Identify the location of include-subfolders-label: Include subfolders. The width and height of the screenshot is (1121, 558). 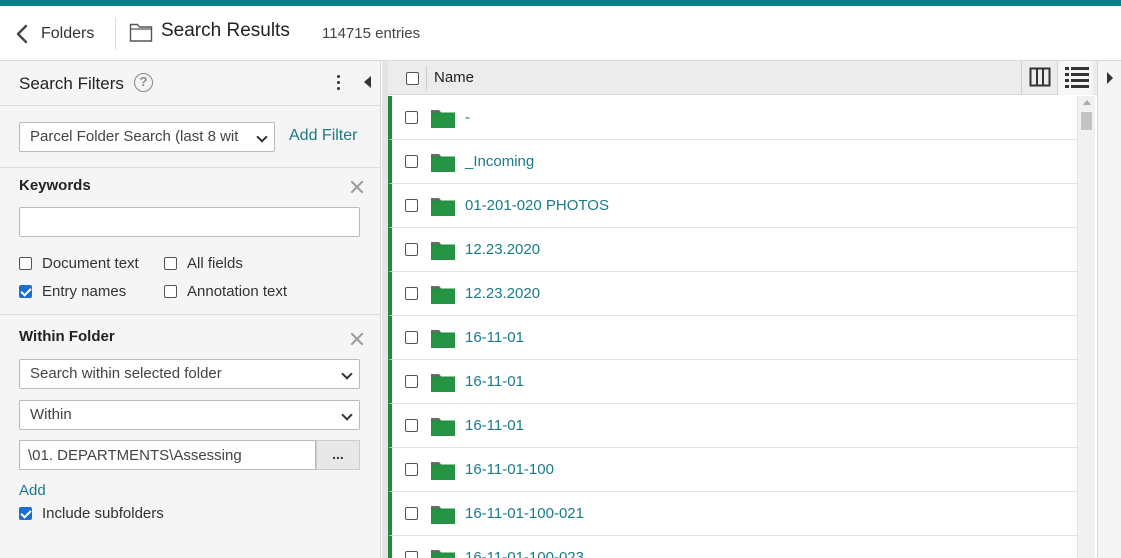
(103, 513).